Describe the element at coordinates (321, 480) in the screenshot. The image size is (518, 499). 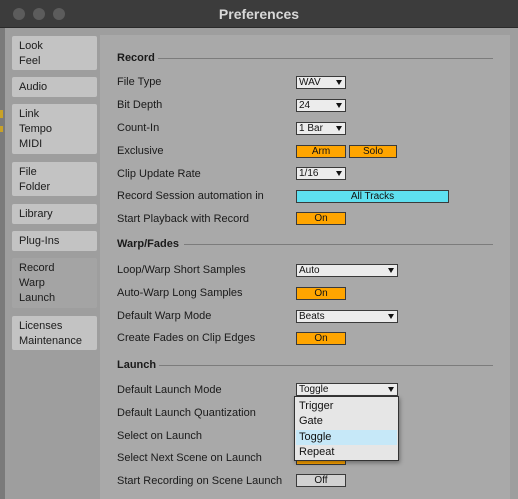
I see `start-recording-toggle: Off` at that location.